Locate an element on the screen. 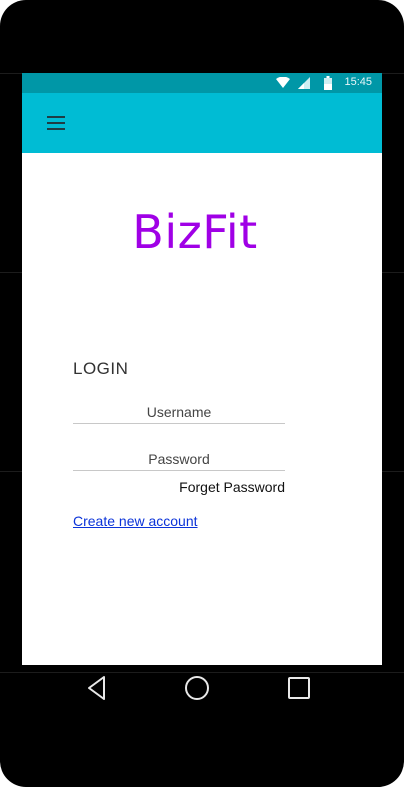 This screenshot has width=404, height=787. create-account-link: Create new account is located at coordinates (135, 521).